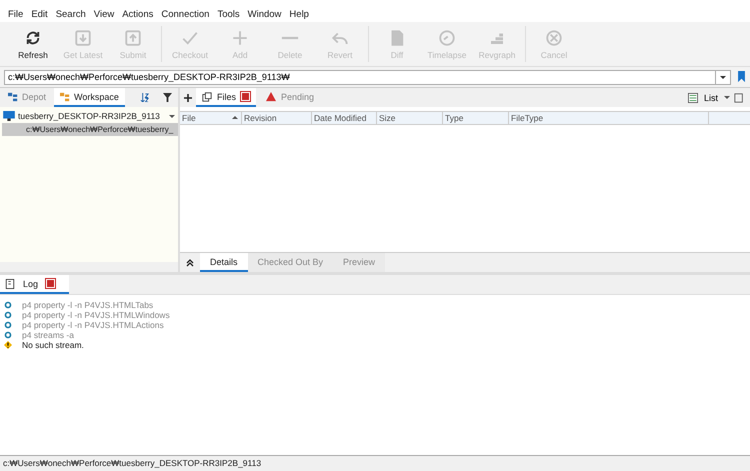 The height and width of the screenshot is (471, 750). Describe the element at coordinates (96, 315) in the screenshot. I see `log-line: p4 property -l -n P4VJS.HTMLWindows` at that location.